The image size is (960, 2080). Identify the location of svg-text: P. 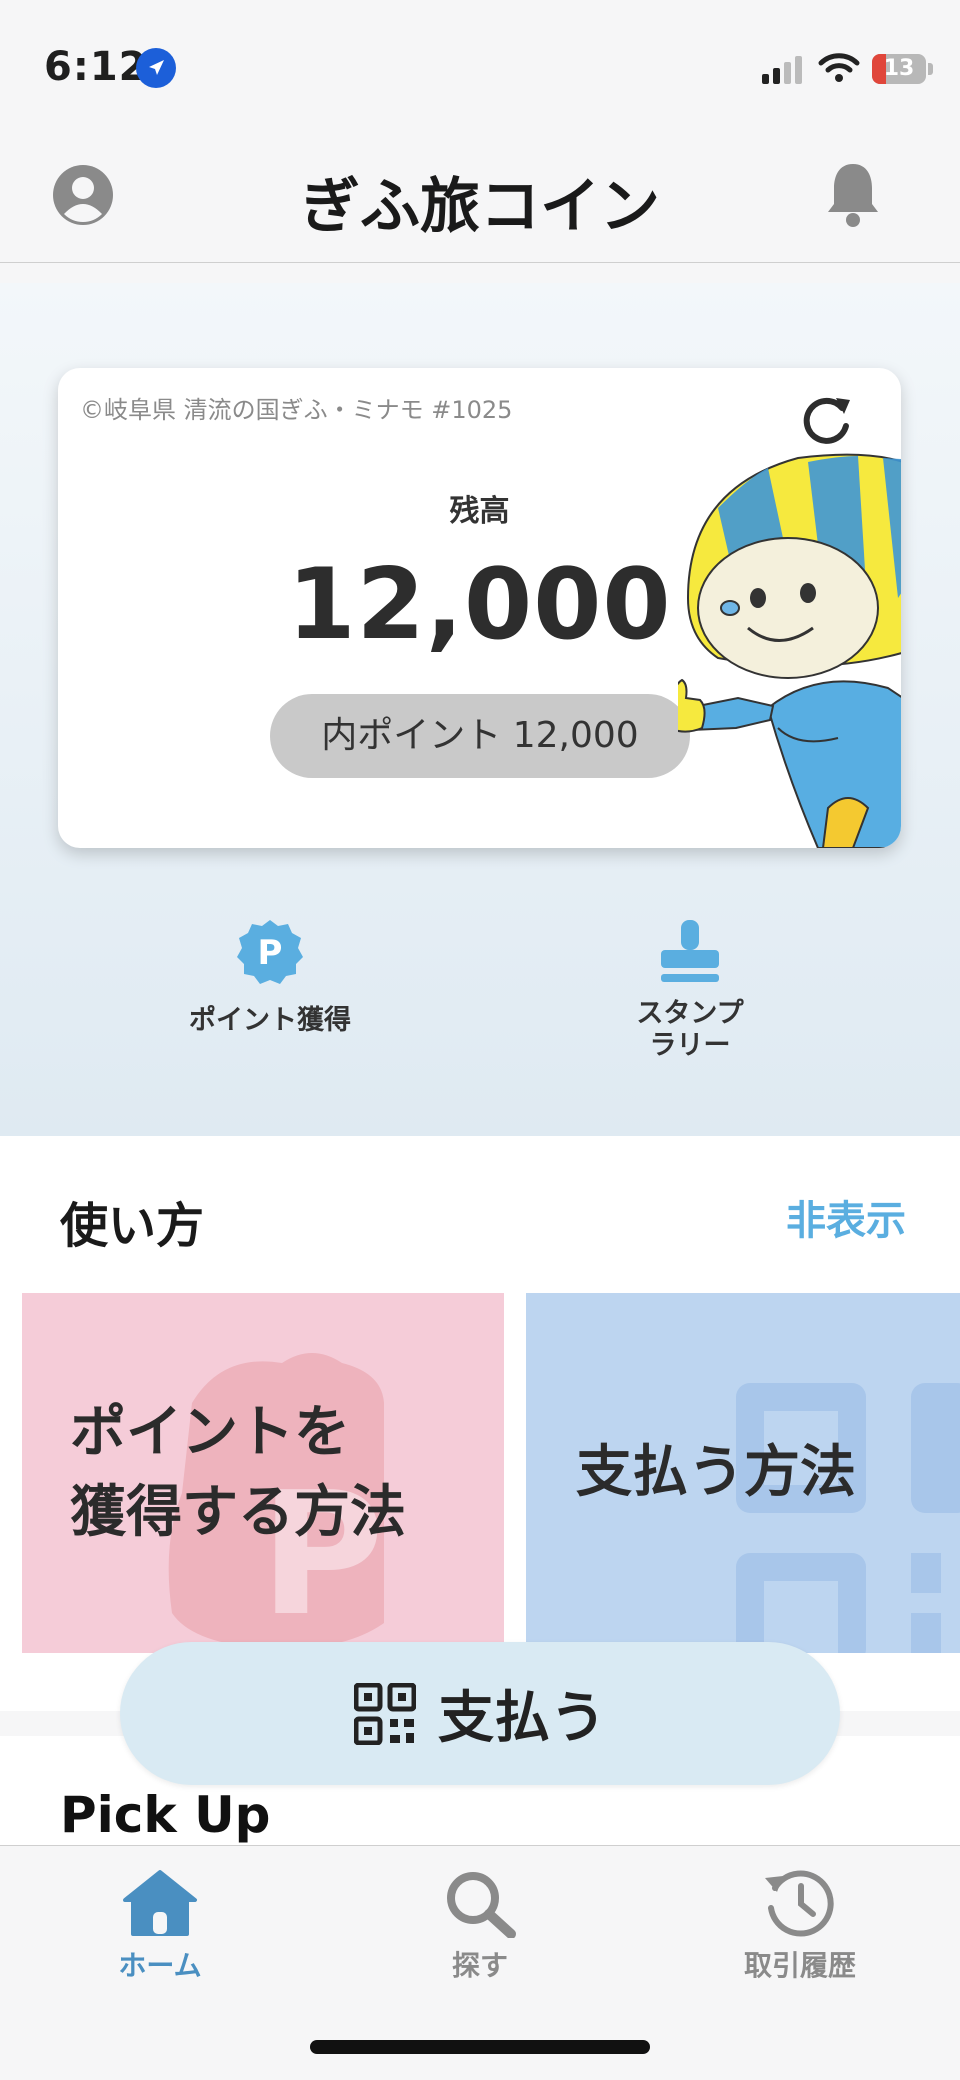
(270, 953).